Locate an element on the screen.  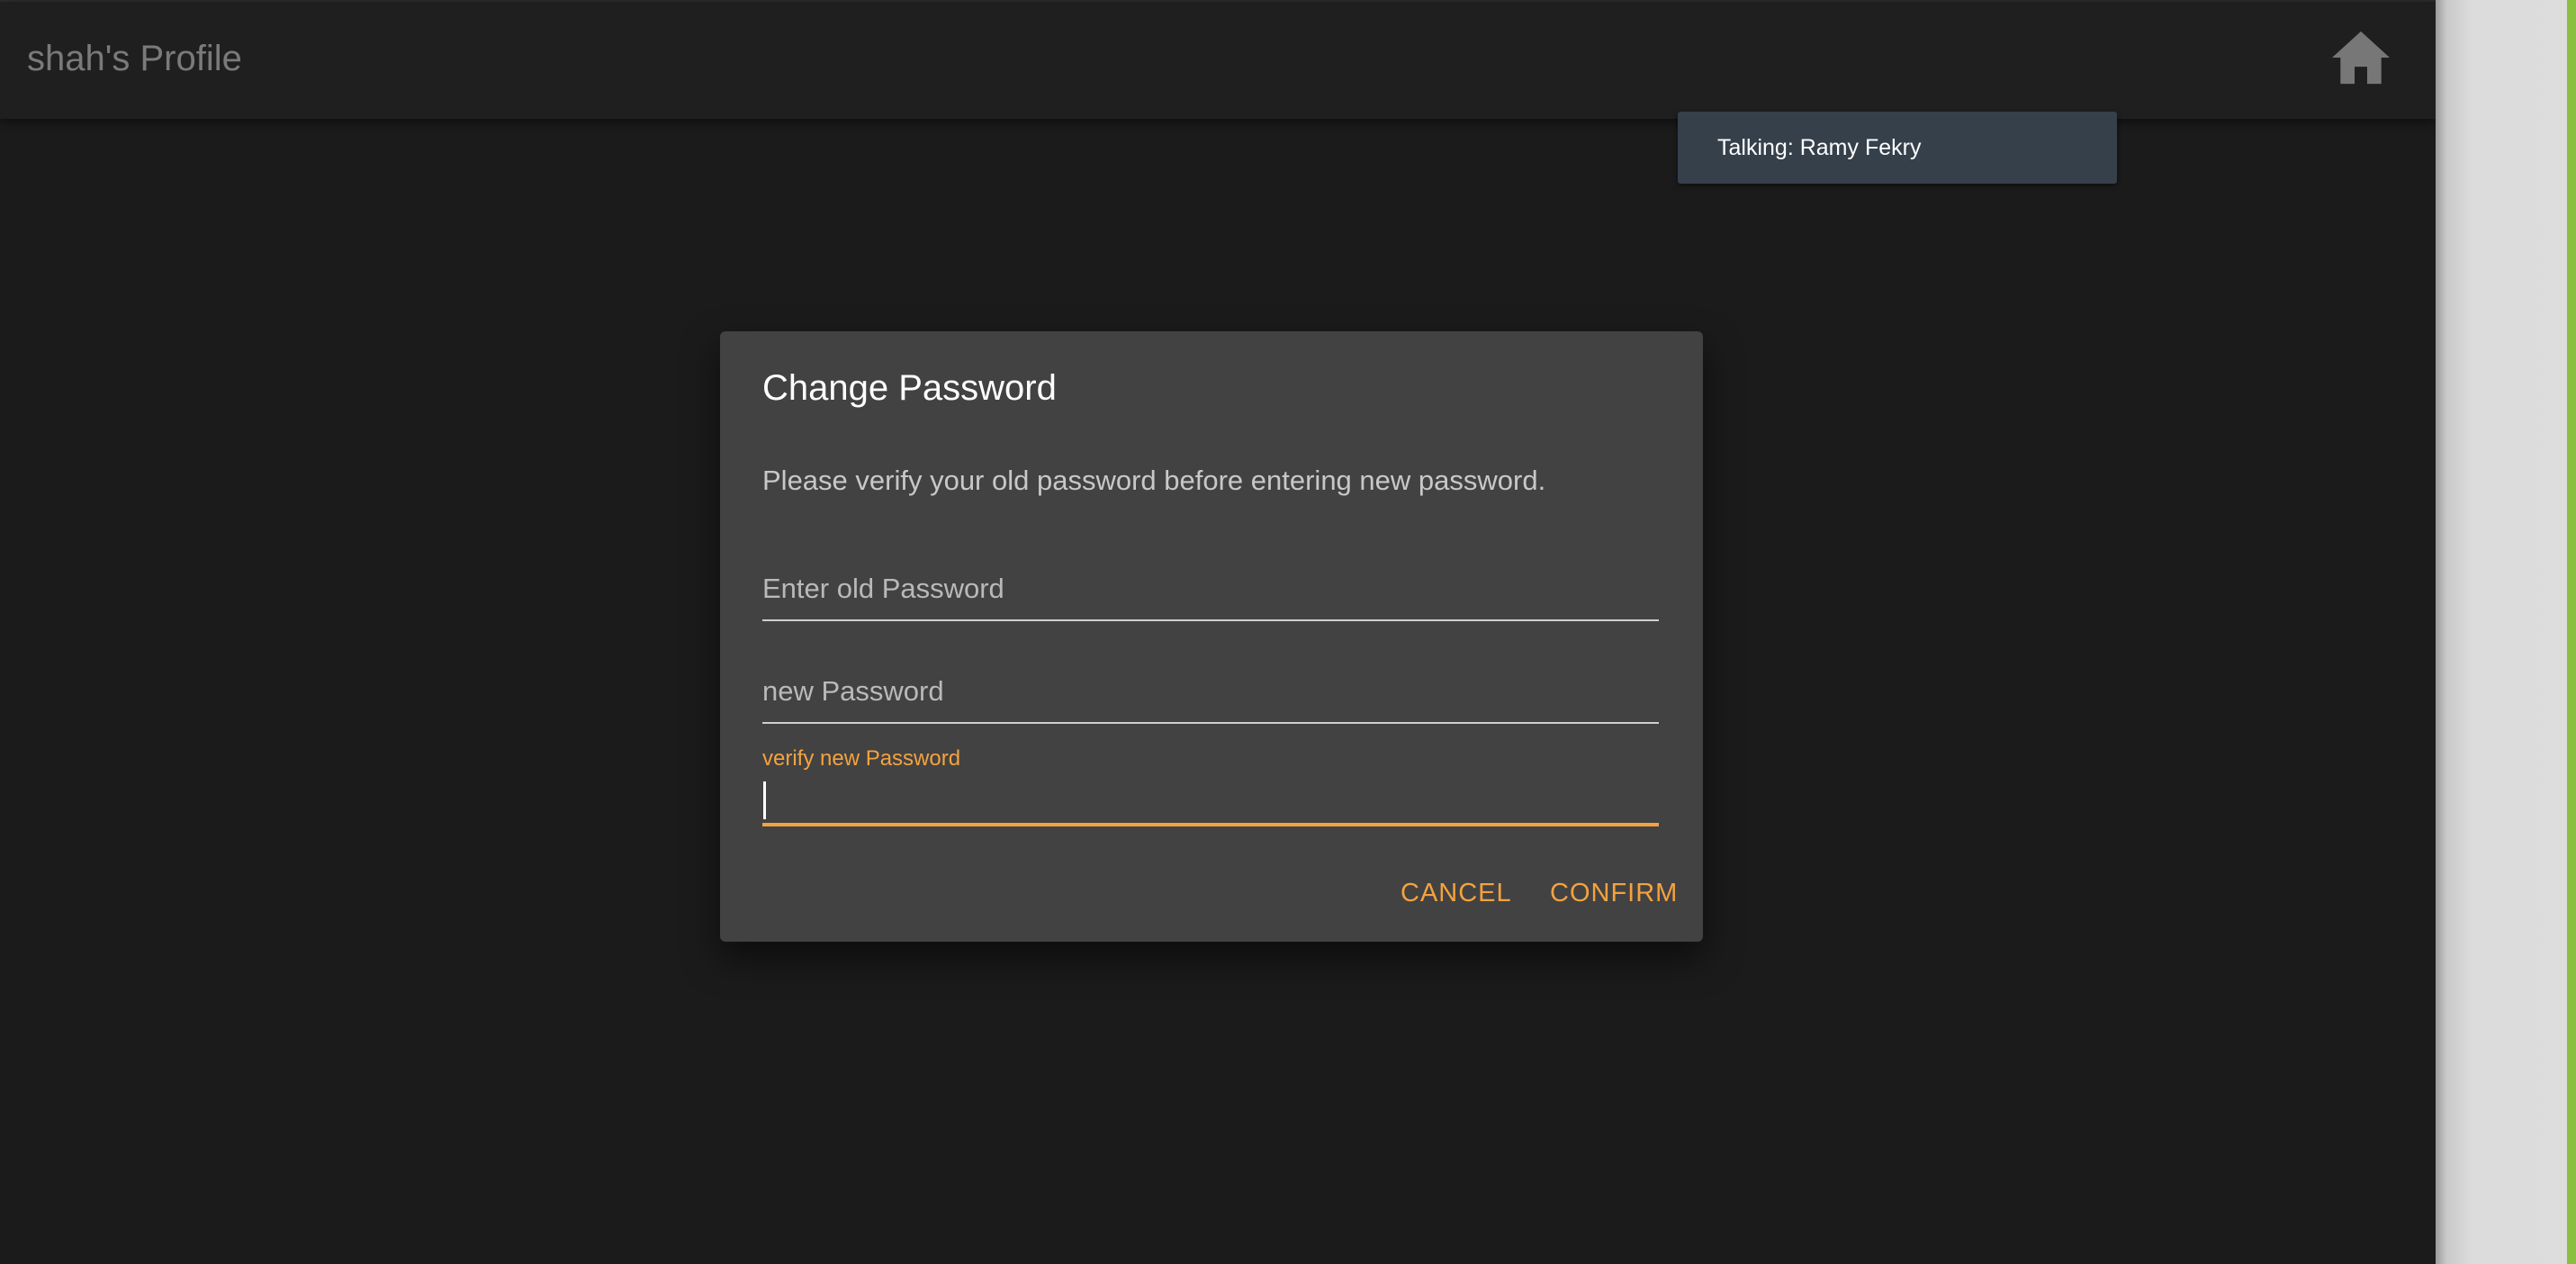
top-app-bar: shah's Profile is located at coordinates (1218, 60).